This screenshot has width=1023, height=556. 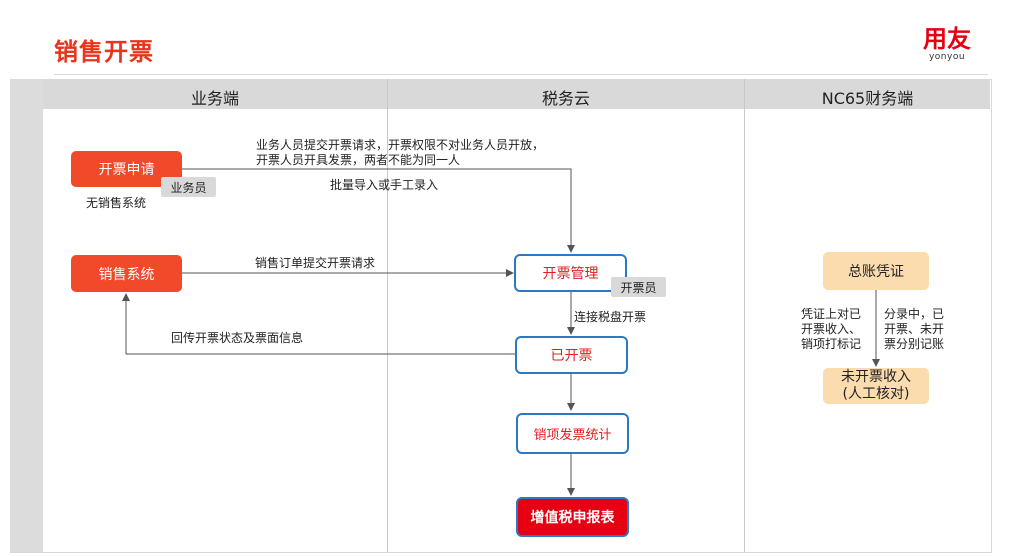 What do you see at coordinates (237, 338) in the screenshot?
I see `note-return-info: 回传开票状态及票面信息` at bounding box center [237, 338].